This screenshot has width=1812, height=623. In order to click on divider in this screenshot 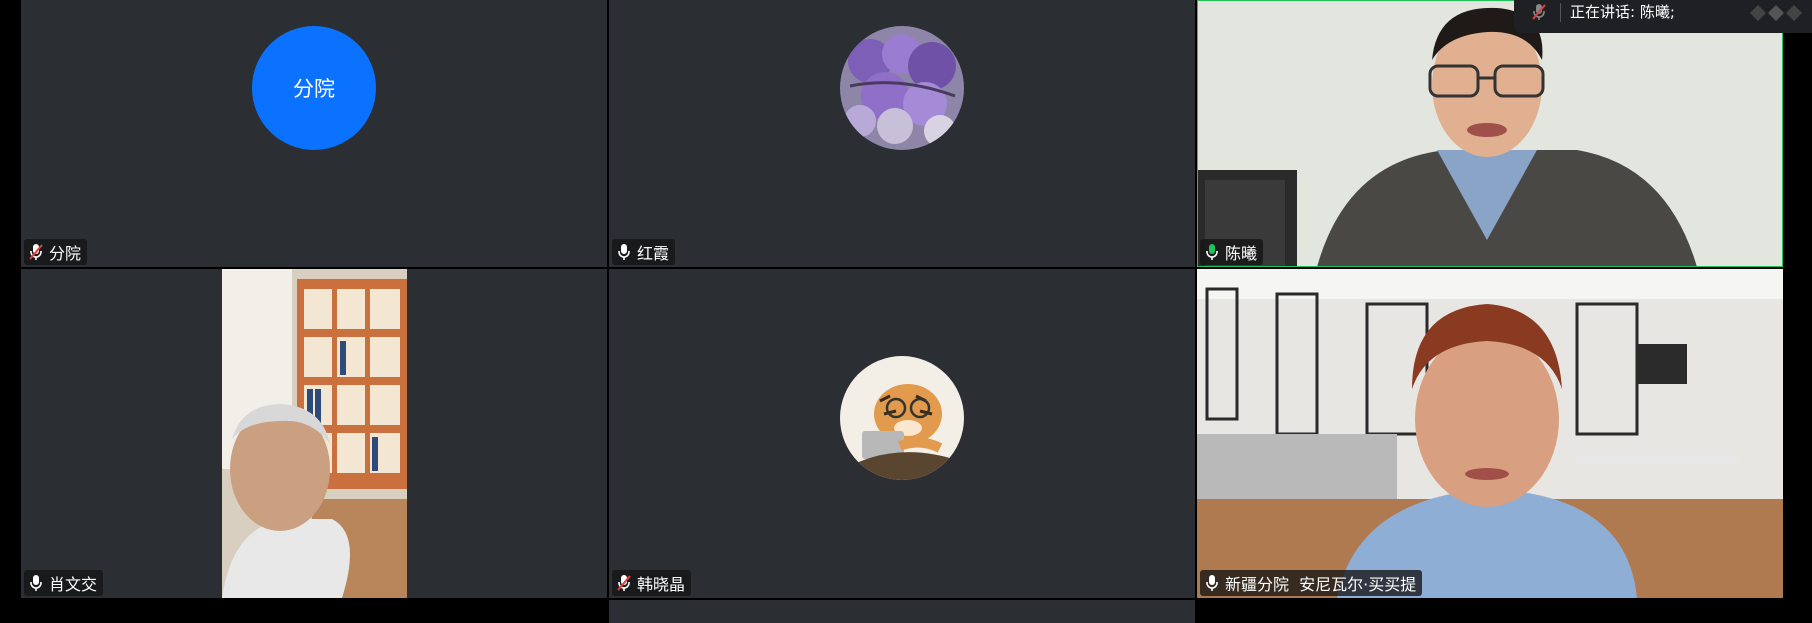, I will do `click(1560, 12)`.